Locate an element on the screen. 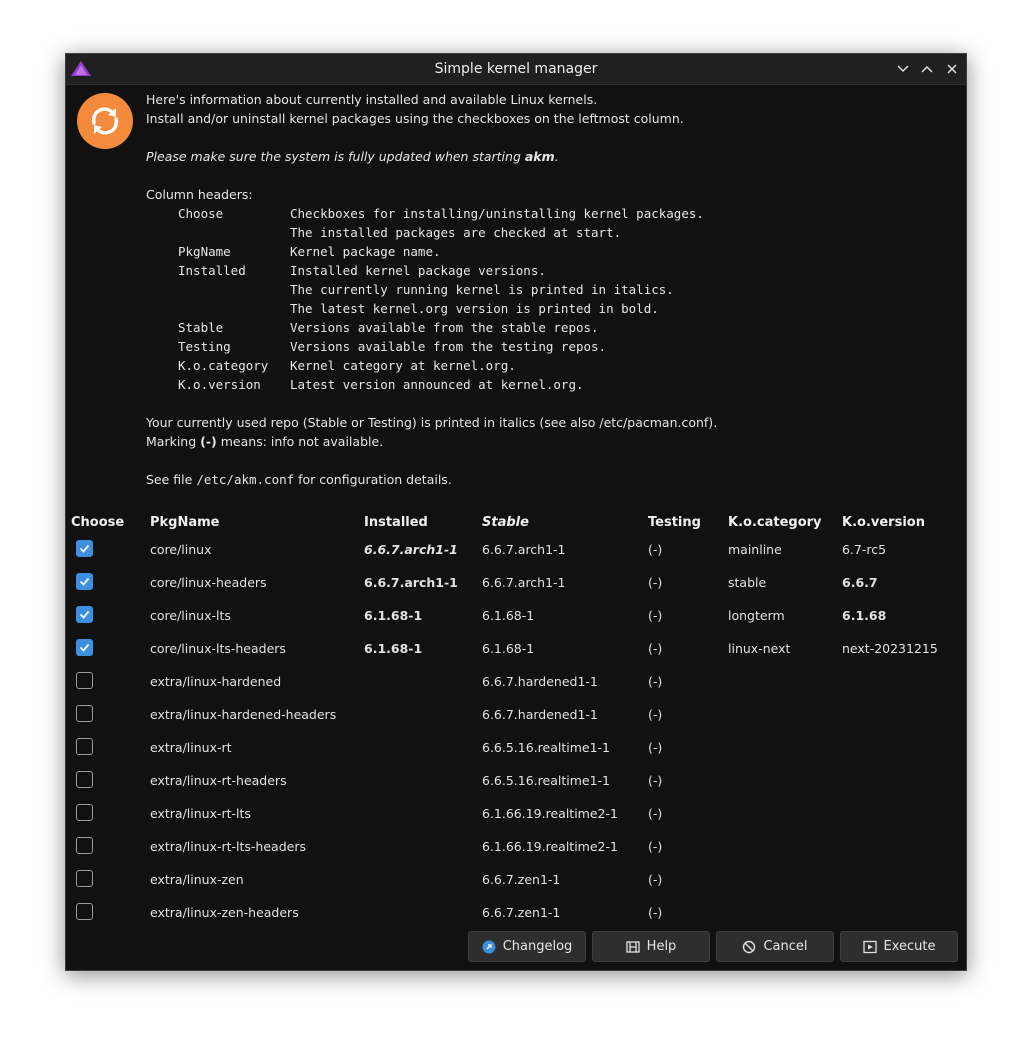 Image resolution: width=1030 pixels, height=1047 pixels. cell-pkgname: extra/linux-zen is located at coordinates (197, 879).